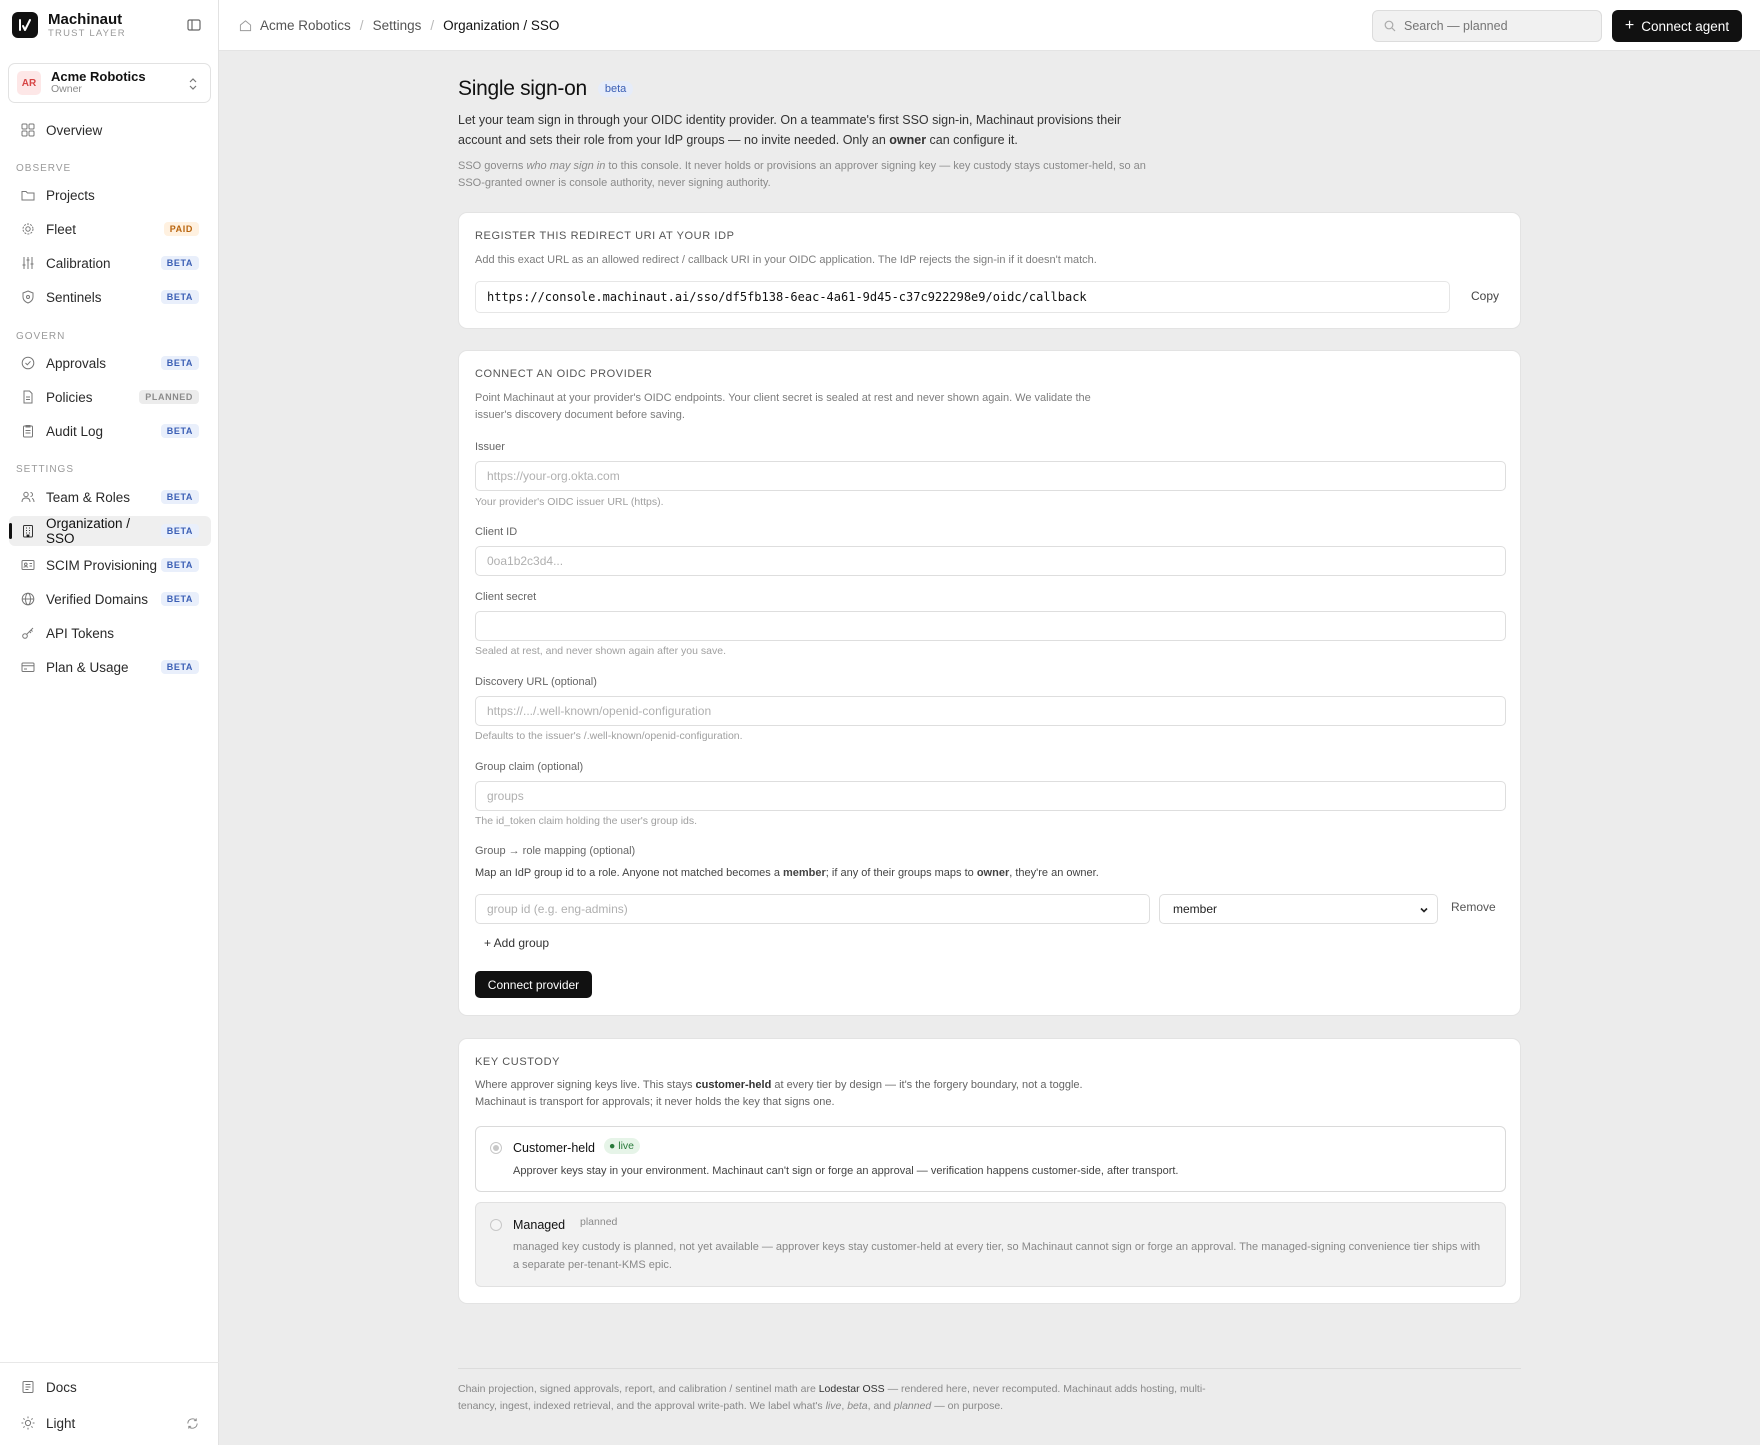 Image resolution: width=1760 pixels, height=1445 pixels. Describe the element at coordinates (533, 984) in the screenshot. I see `connect-provider-button: Connect provider` at that location.